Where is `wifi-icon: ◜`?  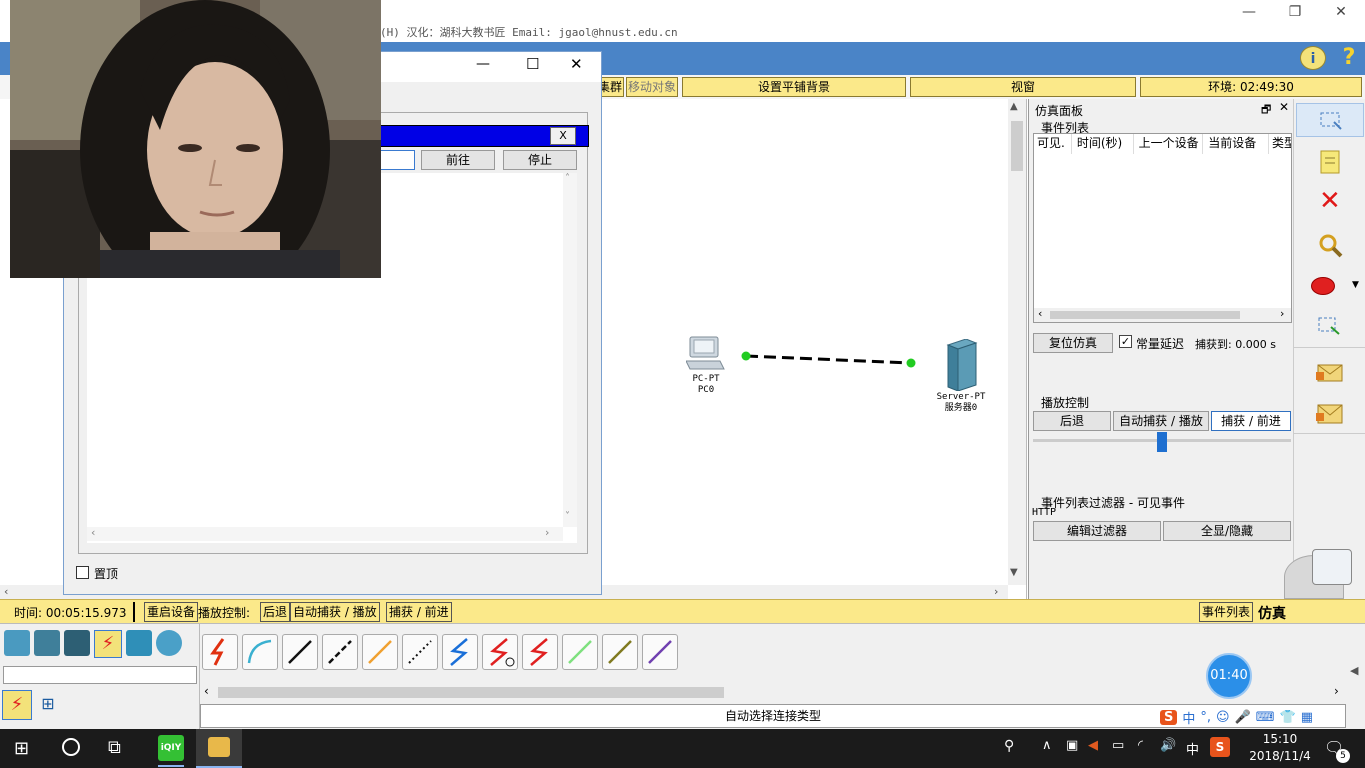
wifi-icon: ◜ is located at coordinates (1140, 745).